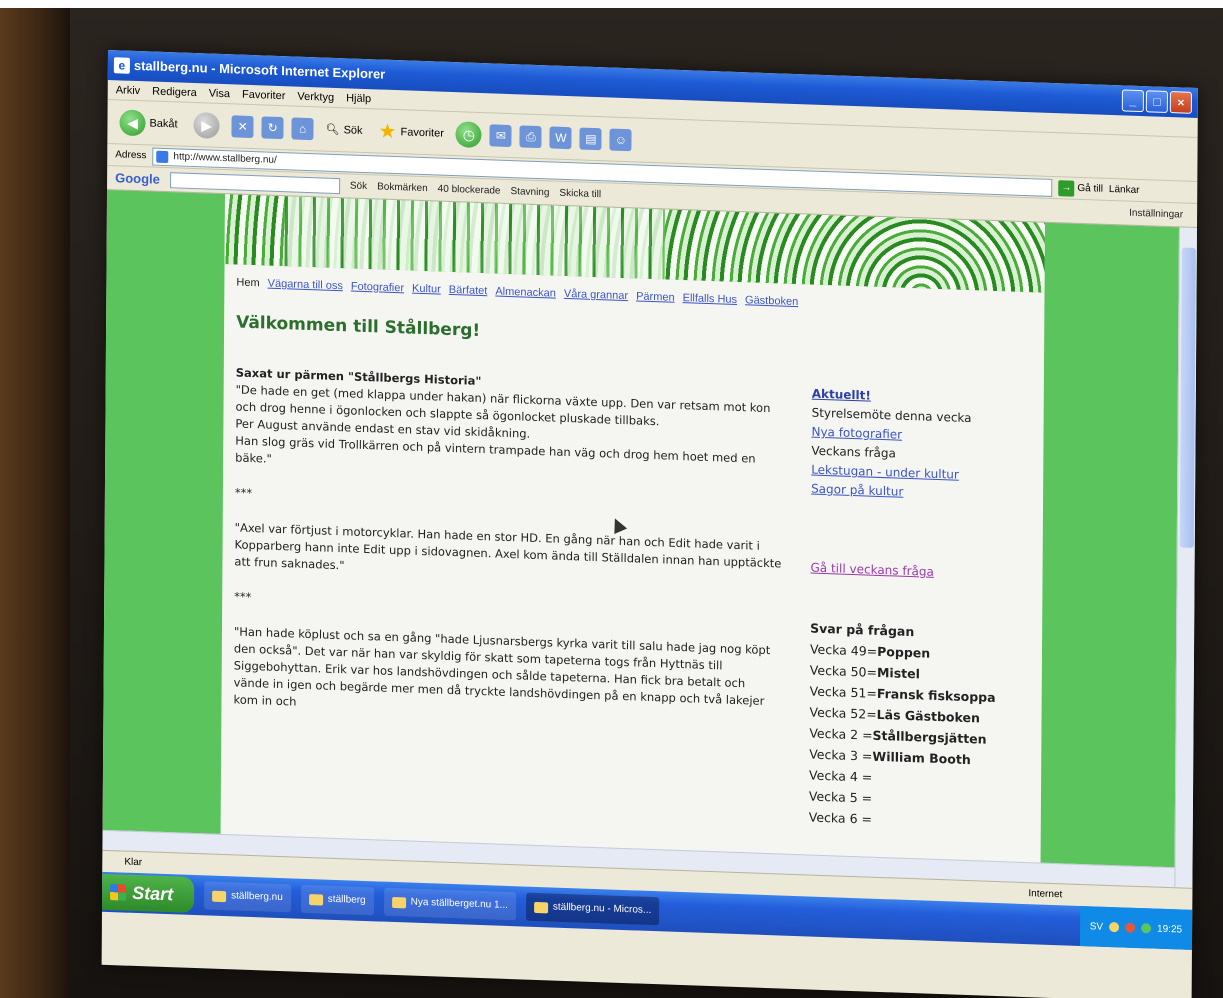 The width and height of the screenshot is (1223, 998). Describe the element at coordinates (131, 155) in the screenshot. I see `address-label: Adress` at that location.